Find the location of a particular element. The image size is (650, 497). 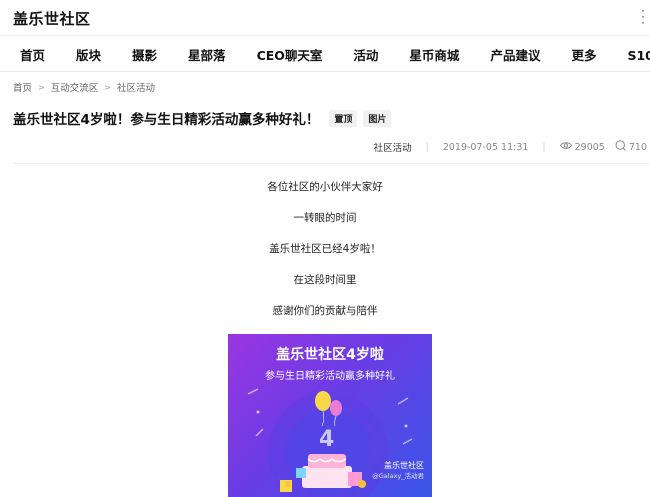

nav-item-events: 活动 is located at coordinates (365, 54).